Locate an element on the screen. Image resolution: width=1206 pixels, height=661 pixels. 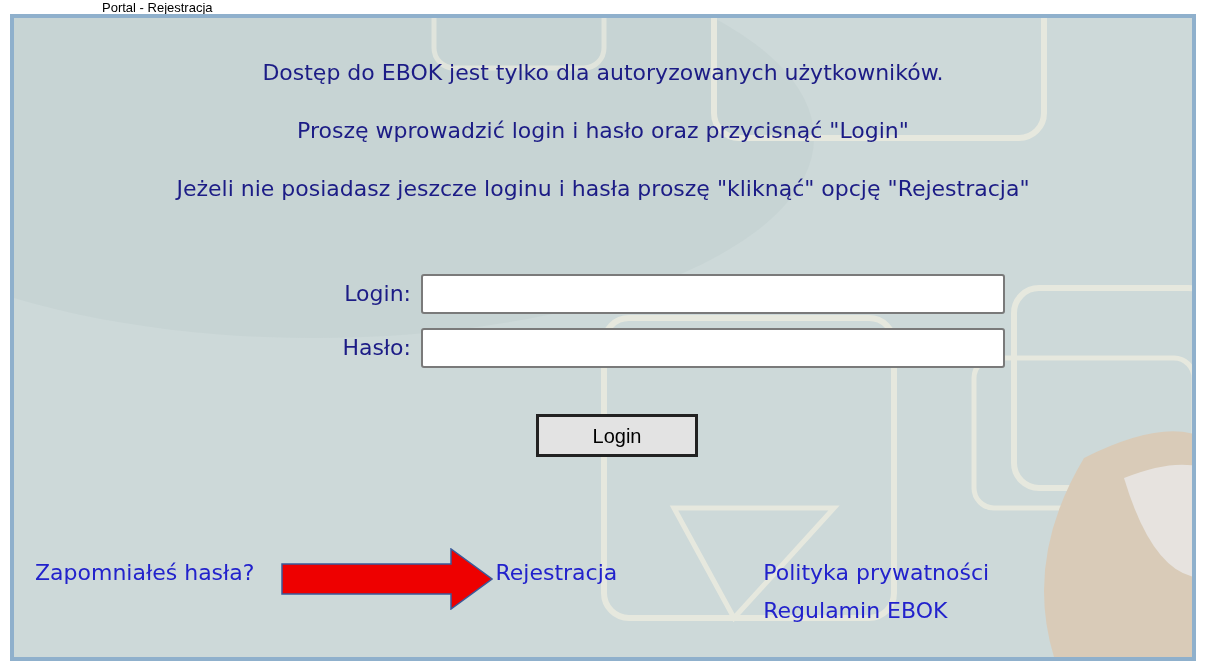
info-text: Dostęp do EBOK jest tylko dla autoryzowanych użytkowników. is located at coordinates (603, 73).